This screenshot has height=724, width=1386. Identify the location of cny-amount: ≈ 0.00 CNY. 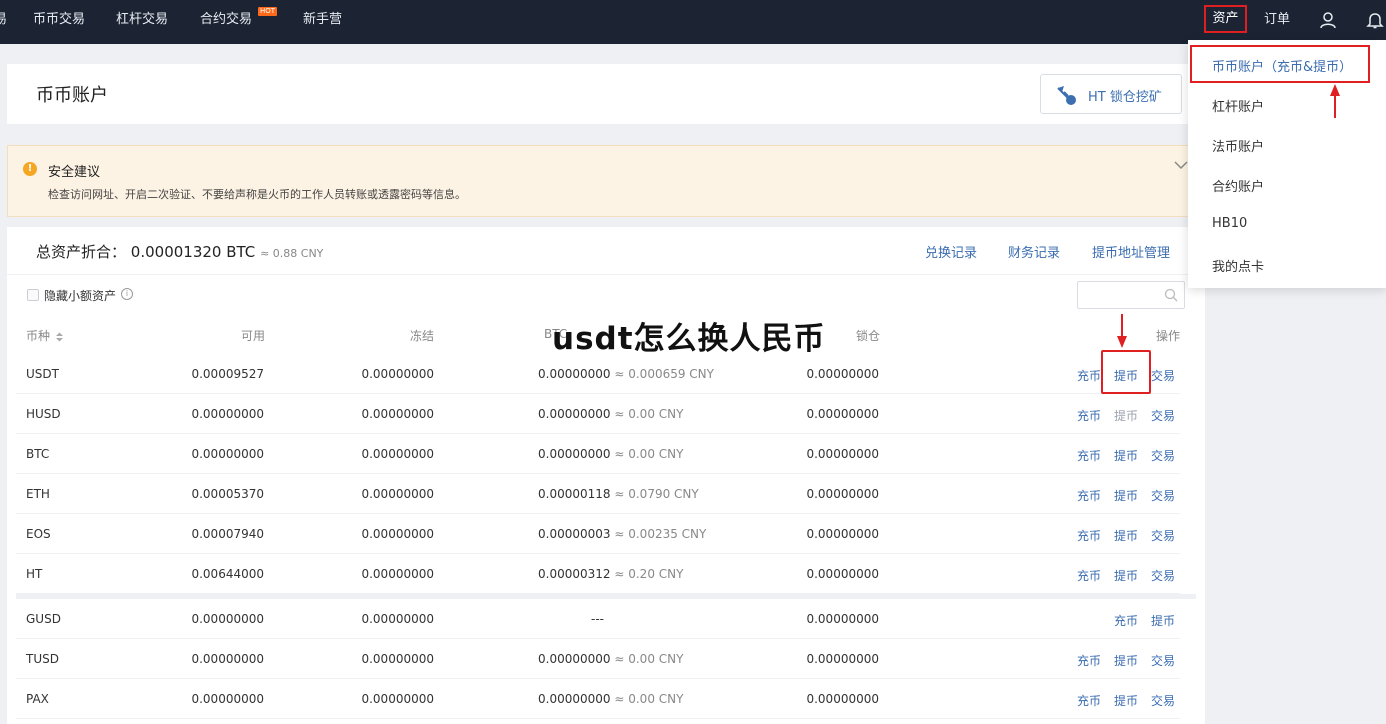
(649, 659).